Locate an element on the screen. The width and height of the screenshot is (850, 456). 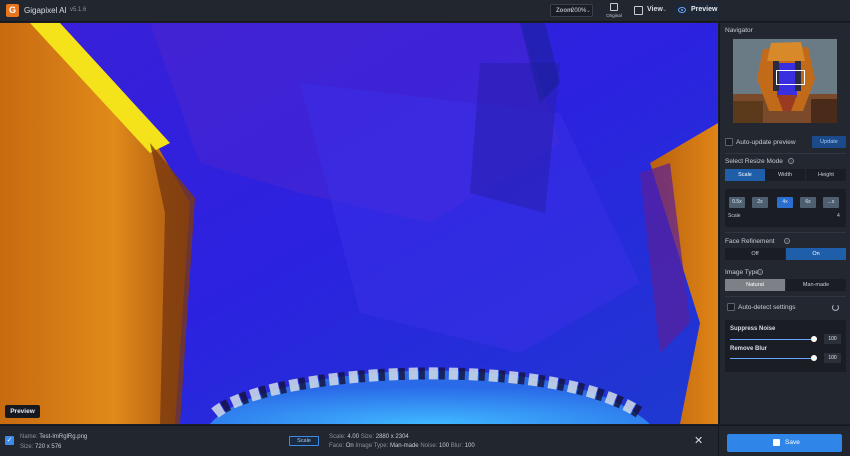
image-type-natural: Natural is located at coordinates (755, 285).